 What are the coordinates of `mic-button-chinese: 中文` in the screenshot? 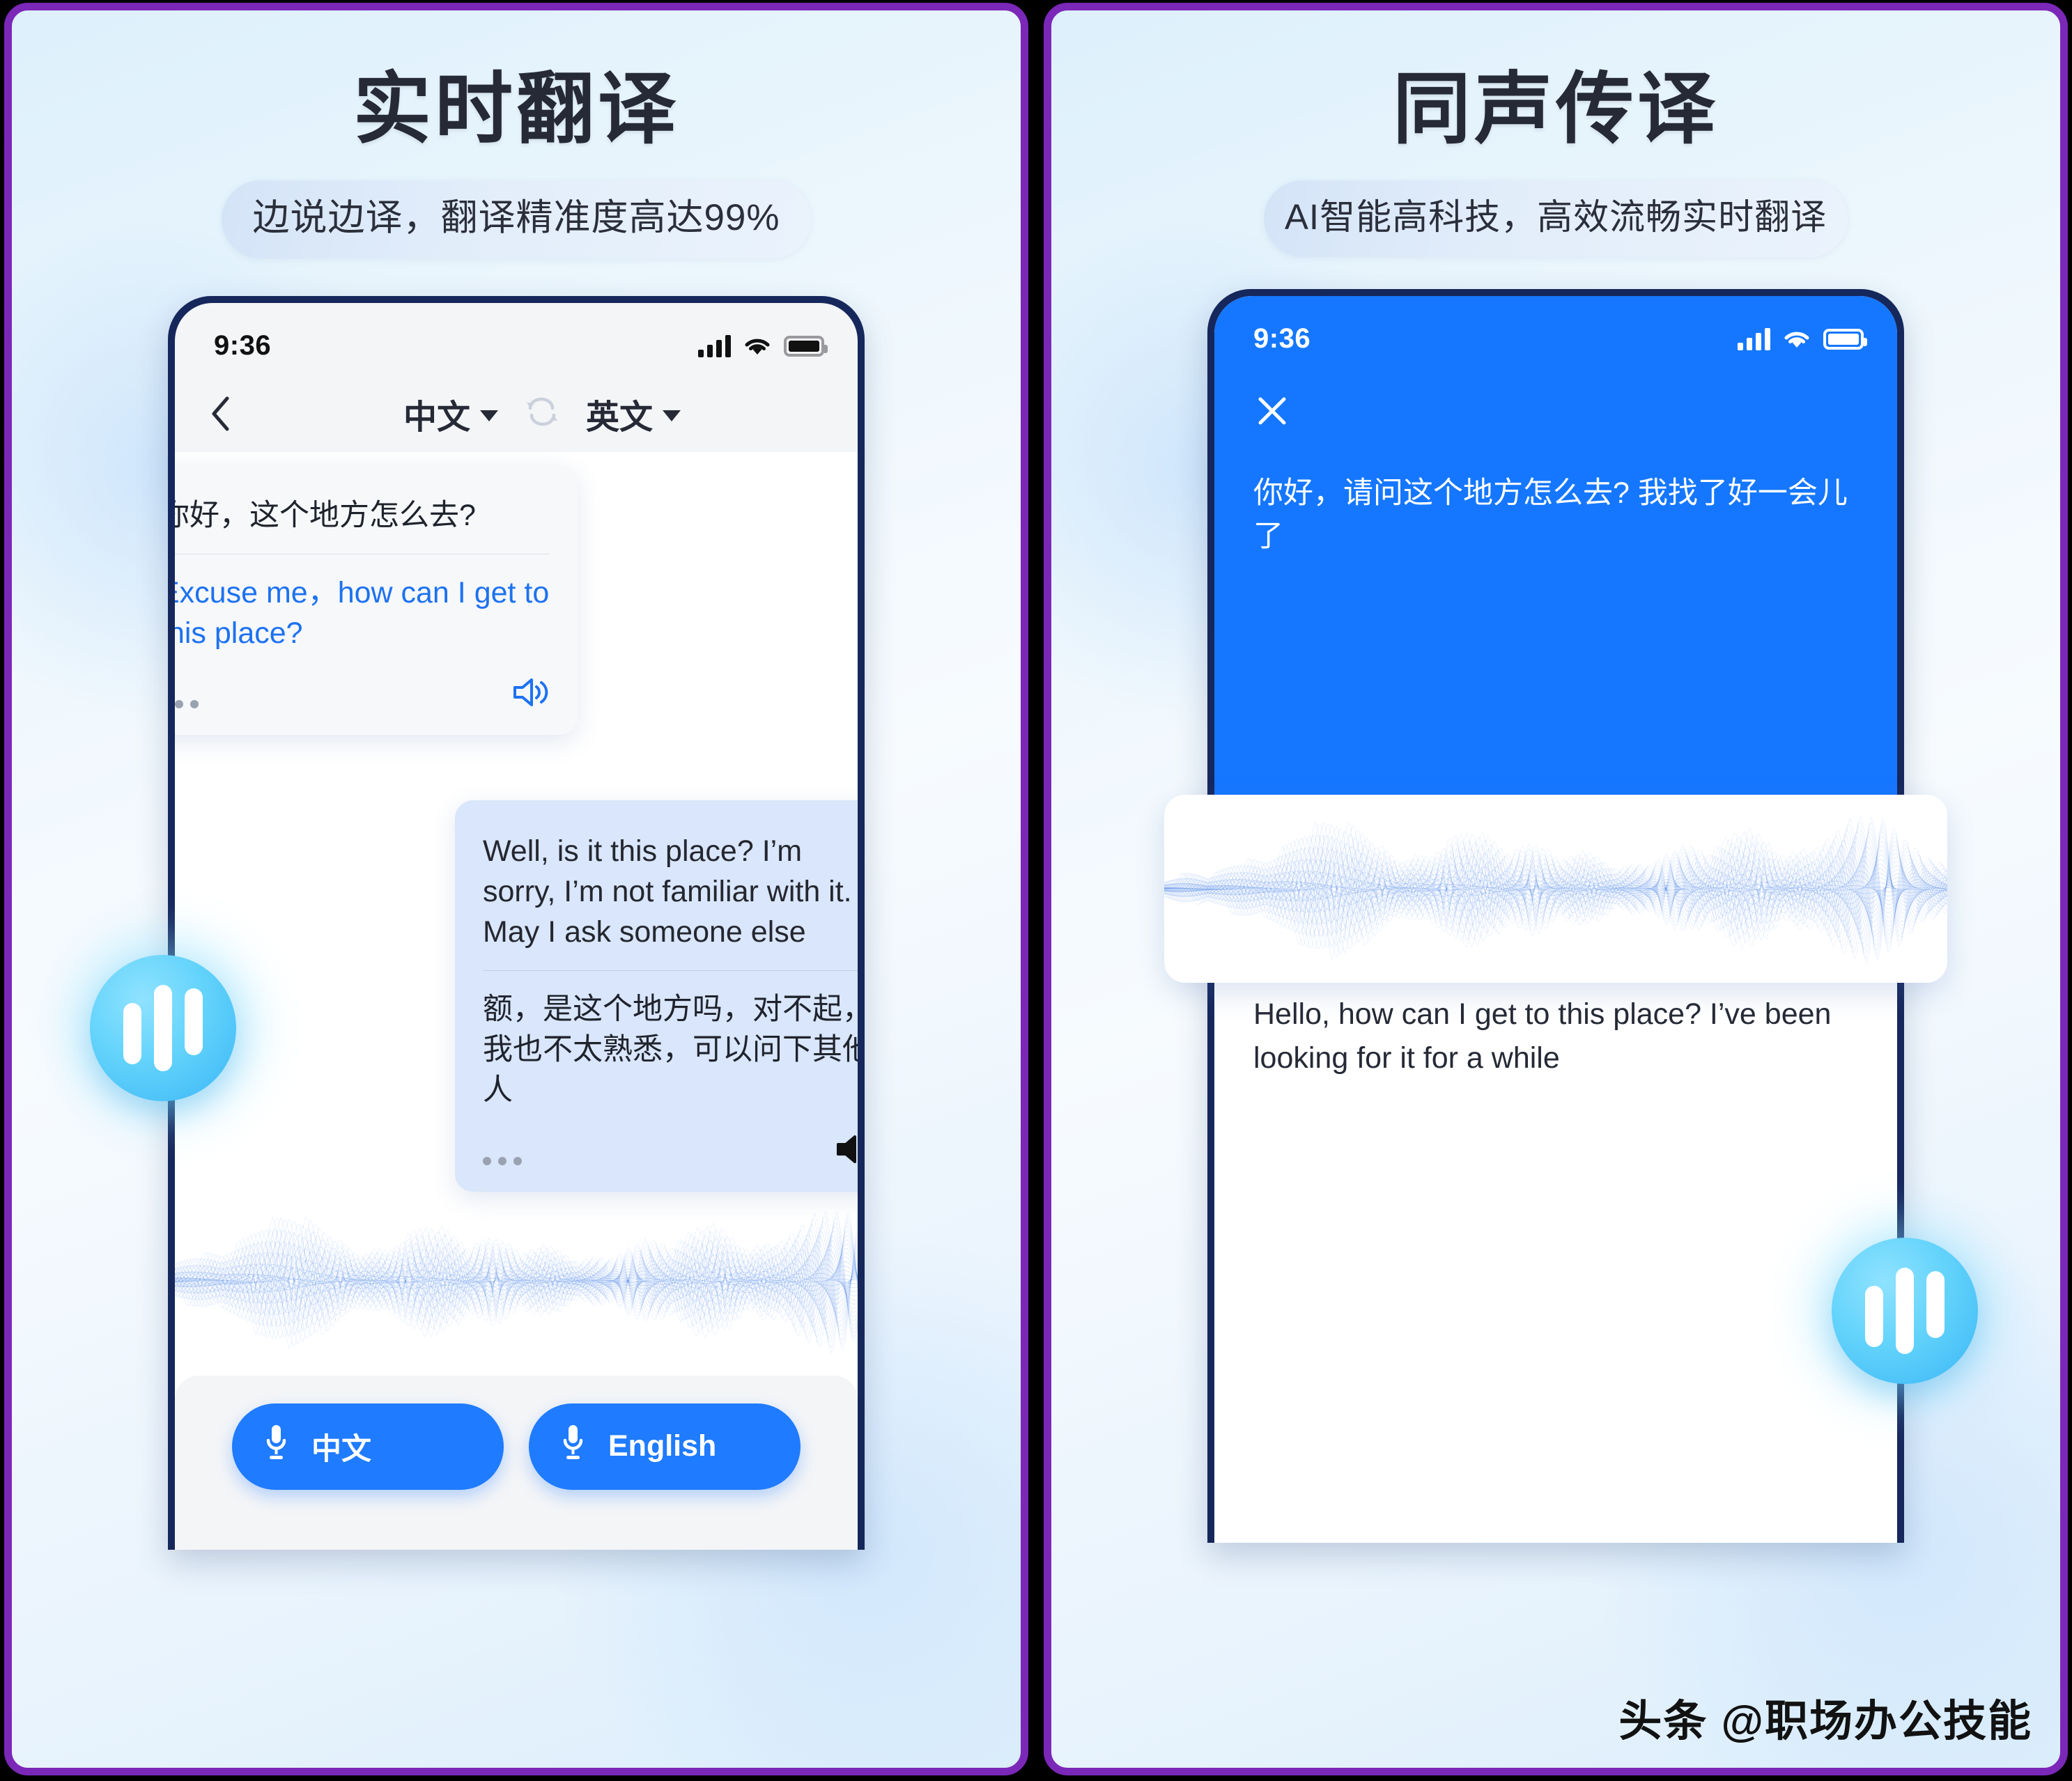 It's located at (368, 1446).